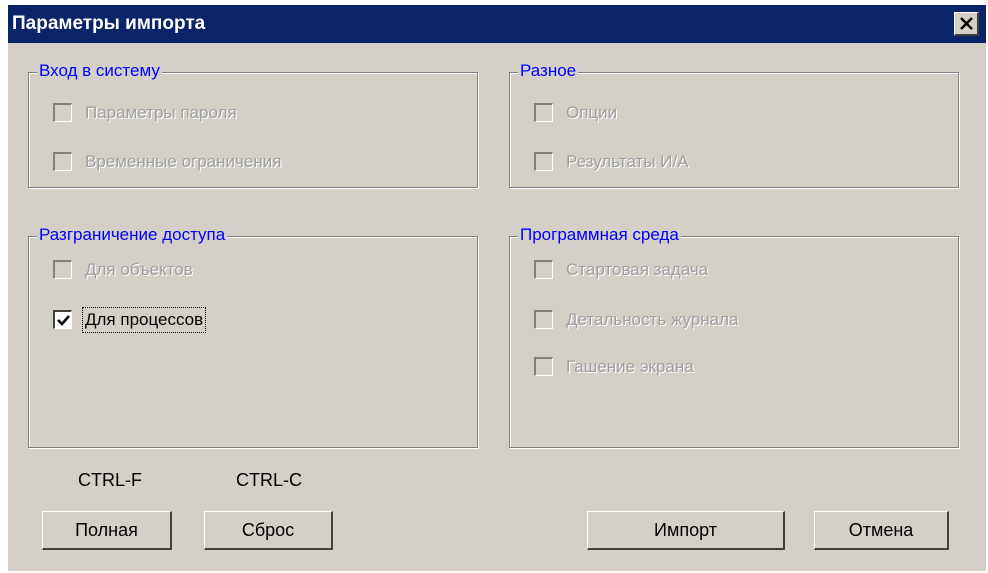 Image resolution: width=988 pixels, height=573 pixels. I want to click on group-login-label: Вход в систему, so click(99, 71).